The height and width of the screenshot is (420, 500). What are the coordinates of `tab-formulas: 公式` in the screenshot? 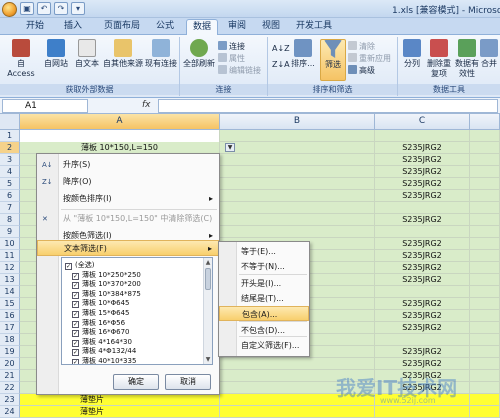 It's located at (165, 27).